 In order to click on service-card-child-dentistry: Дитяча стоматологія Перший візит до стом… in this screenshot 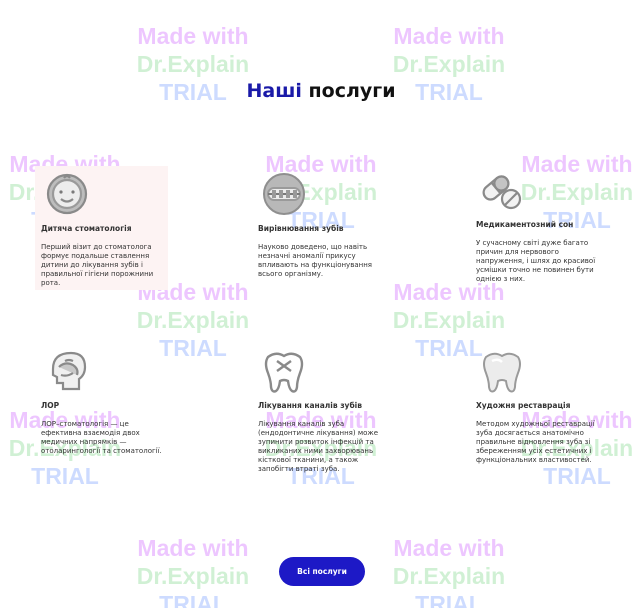, I will do `click(116, 229)`.